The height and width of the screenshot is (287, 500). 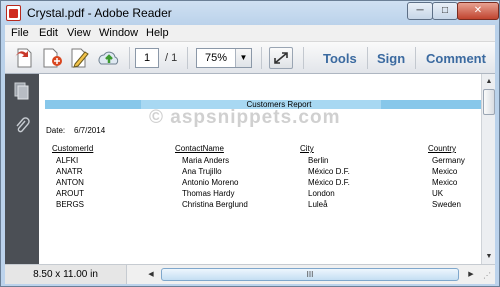 I want to click on vertical-scroll-thumb, so click(x=489, y=102).